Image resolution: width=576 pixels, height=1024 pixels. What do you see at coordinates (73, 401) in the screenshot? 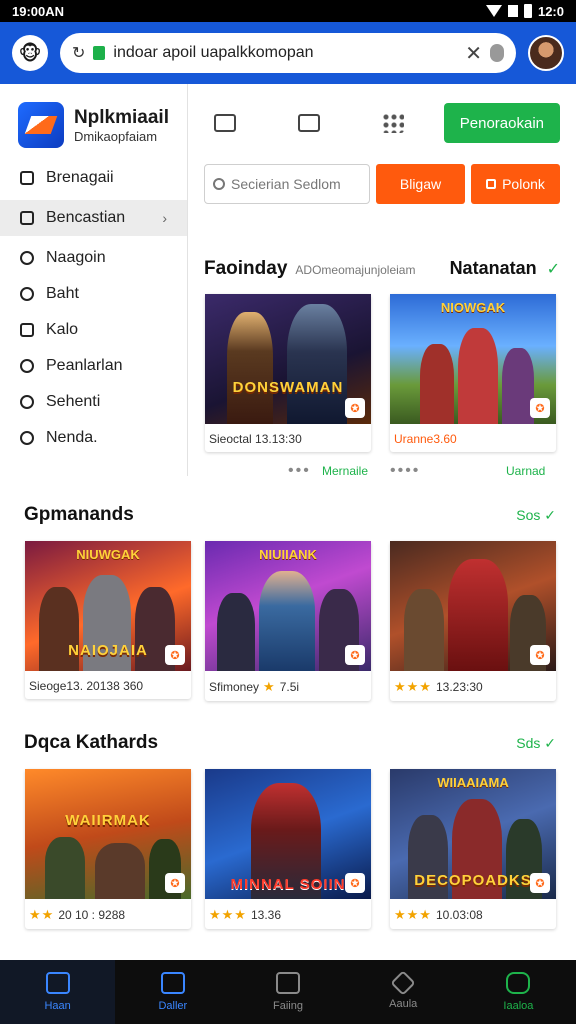
I see `sidebar-item-label: Sehenti` at bounding box center [73, 401].